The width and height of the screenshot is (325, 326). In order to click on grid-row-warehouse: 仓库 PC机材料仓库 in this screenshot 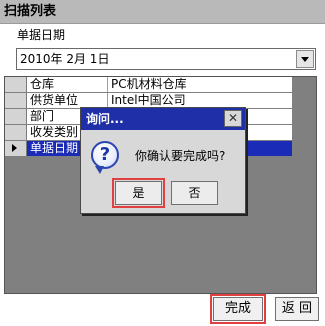, I will do `click(148, 84)`.